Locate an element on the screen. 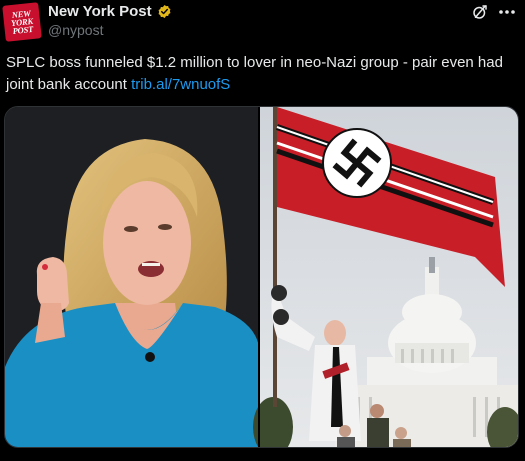  grok-icon is located at coordinates (480, 12).